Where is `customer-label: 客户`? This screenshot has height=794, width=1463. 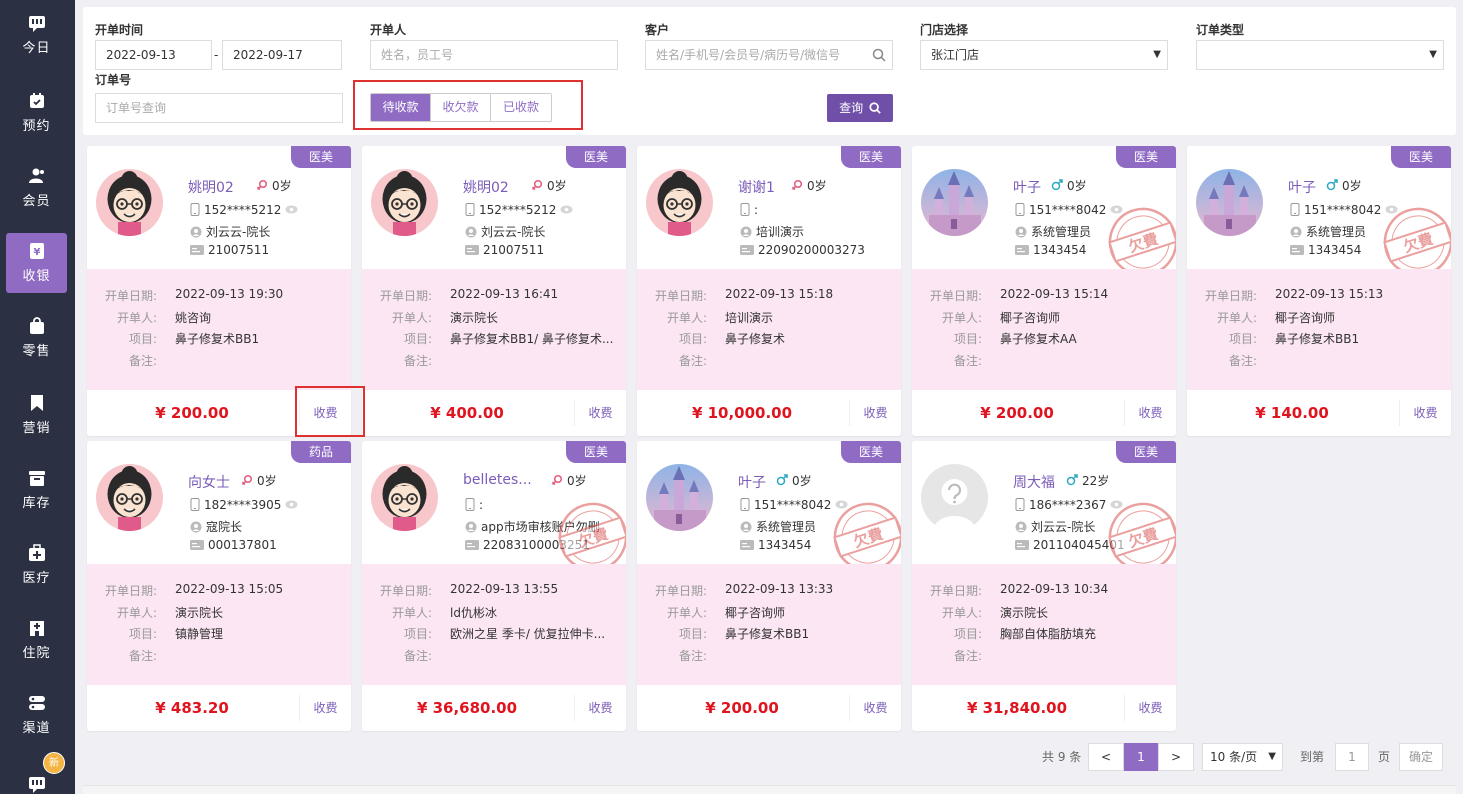
customer-label: 客户 is located at coordinates (657, 30).